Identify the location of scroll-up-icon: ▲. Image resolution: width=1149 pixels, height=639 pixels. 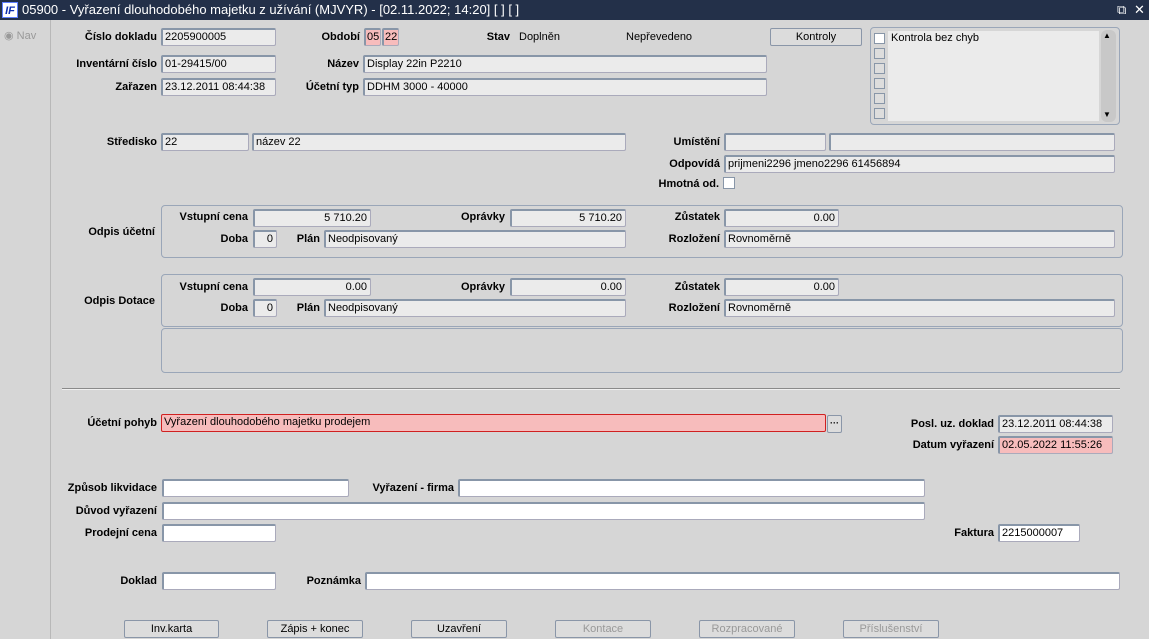
(1107, 35).